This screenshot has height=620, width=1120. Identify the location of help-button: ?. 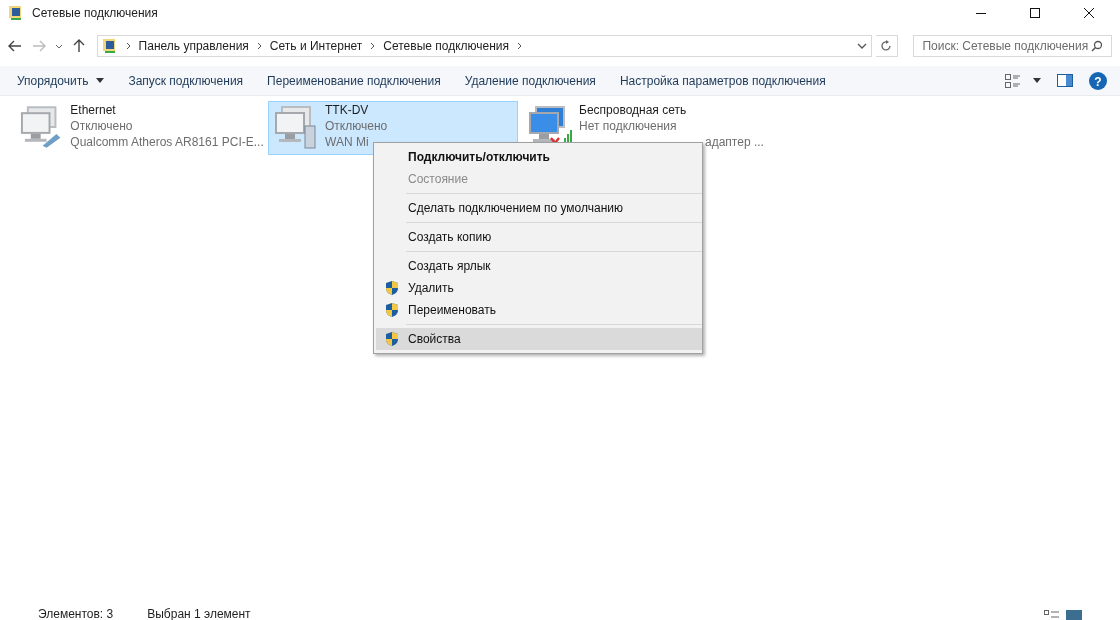
(1098, 80).